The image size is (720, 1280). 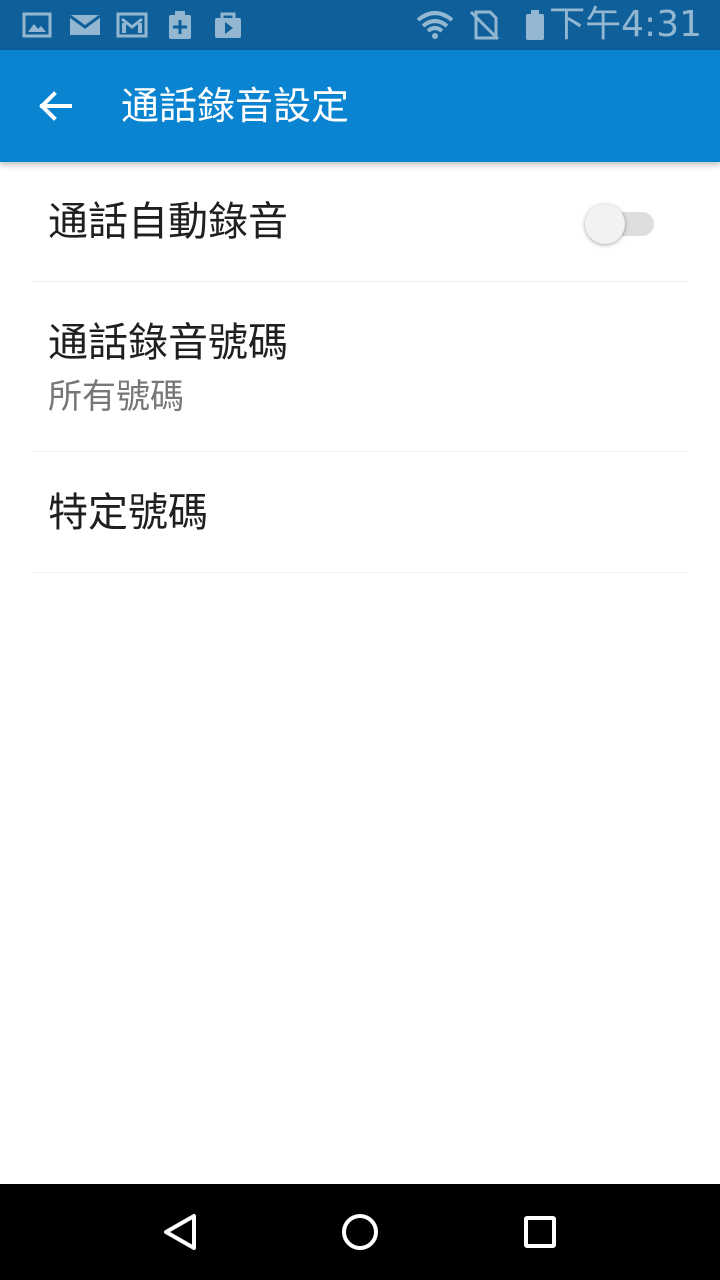 I want to click on record-numbers-label: 通話錄音號碼, so click(x=168, y=343).